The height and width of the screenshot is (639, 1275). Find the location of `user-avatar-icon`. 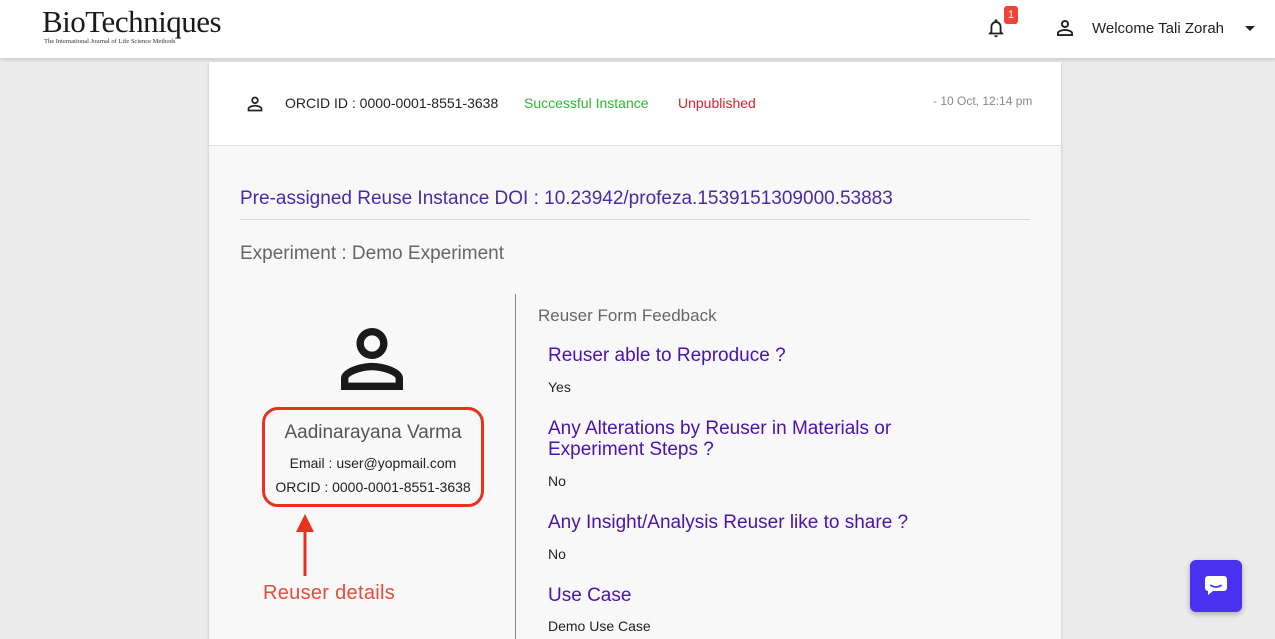

user-avatar-icon is located at coordinates (372, 359).